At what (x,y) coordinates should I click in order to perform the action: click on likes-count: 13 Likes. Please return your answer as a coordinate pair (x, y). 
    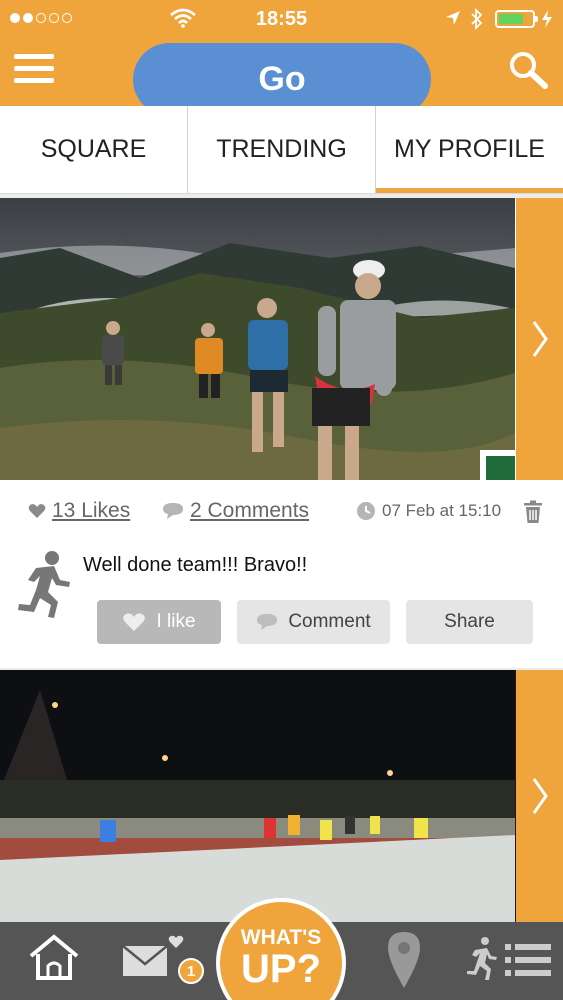
    Looking at the image, I should click on (91, 511).